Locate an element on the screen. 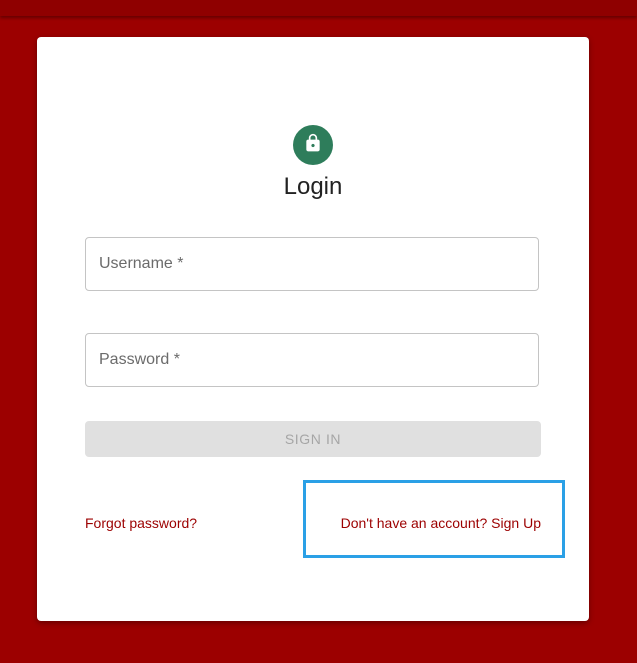 Image resolution: width=637 pixels, height=663 pixels. password-input is located at coordinates (312, 360).